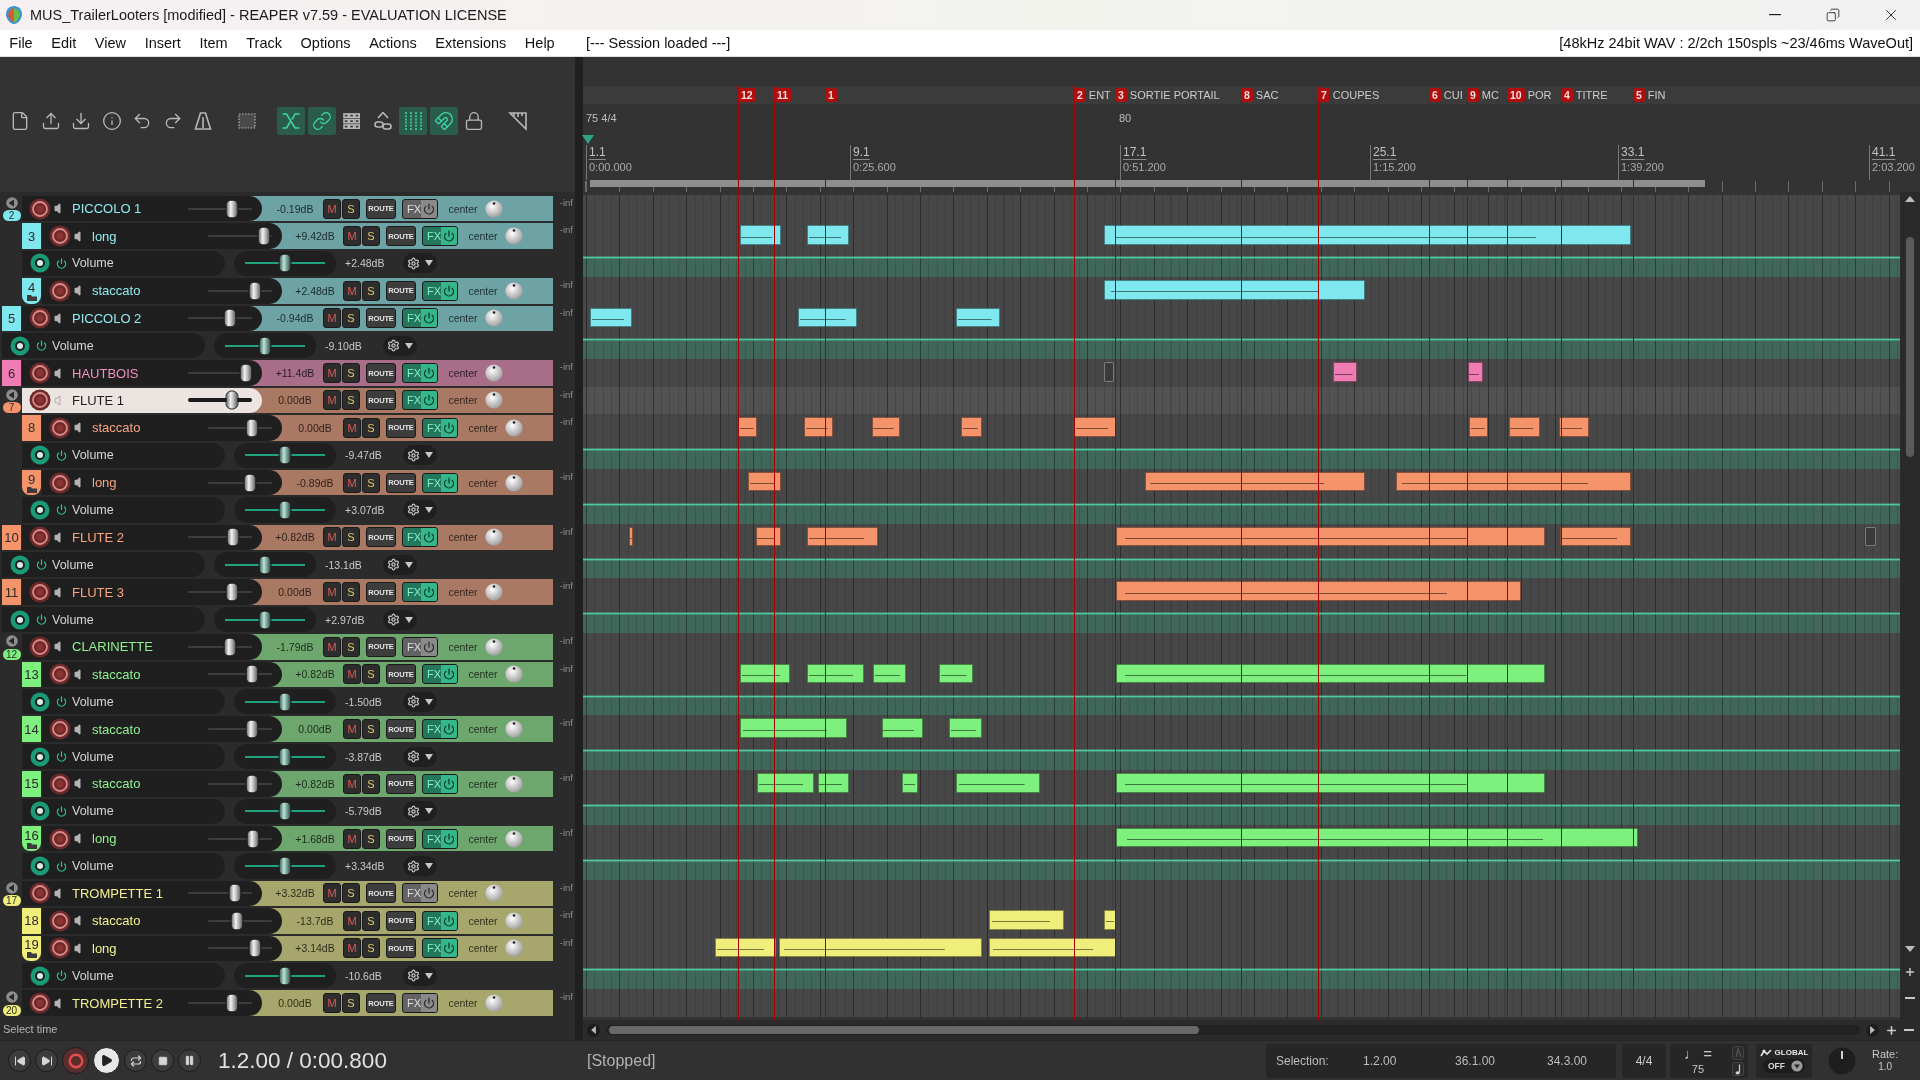 Image resolution: width=1920 pixels, height=1080 pixels. I want to click on track-header: TROMPETTE 1, so click(142, 893).